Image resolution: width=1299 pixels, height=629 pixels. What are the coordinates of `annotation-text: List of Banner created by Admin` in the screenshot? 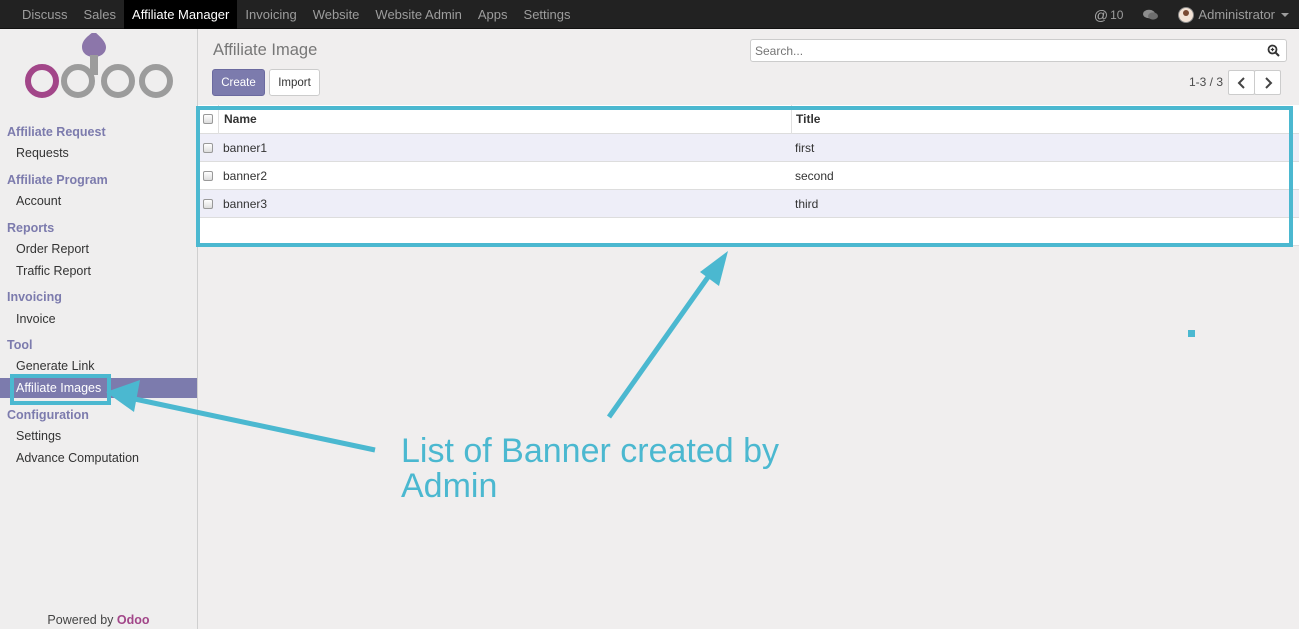 It's located at (590, 468).